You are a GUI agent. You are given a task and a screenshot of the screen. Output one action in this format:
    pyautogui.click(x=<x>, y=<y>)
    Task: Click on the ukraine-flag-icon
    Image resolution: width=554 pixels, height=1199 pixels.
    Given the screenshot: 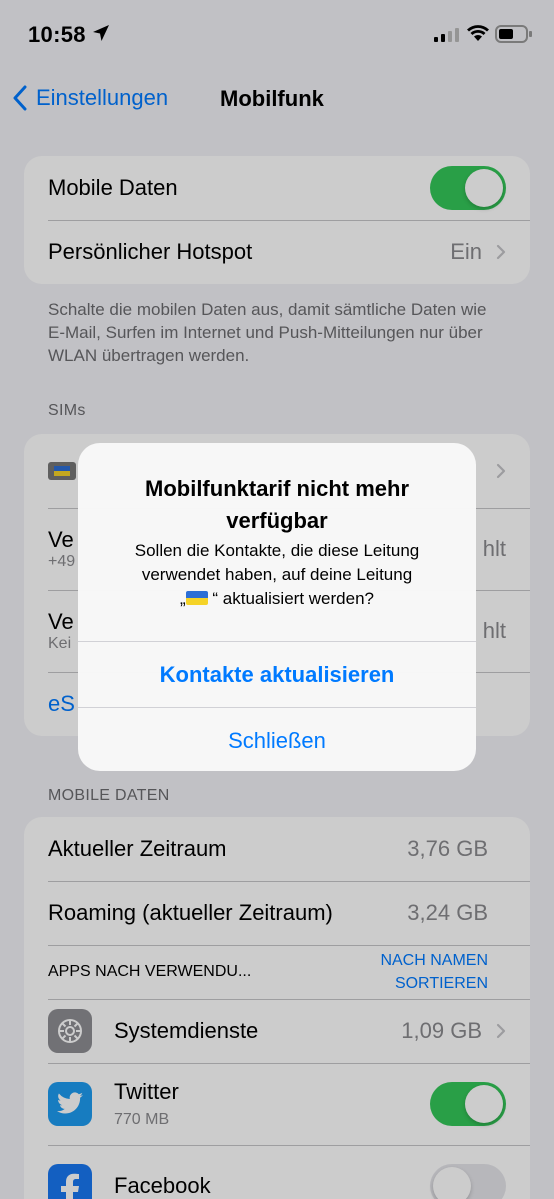 What is the action you would take?
    pyautogui.click(x=196, y=598)
    